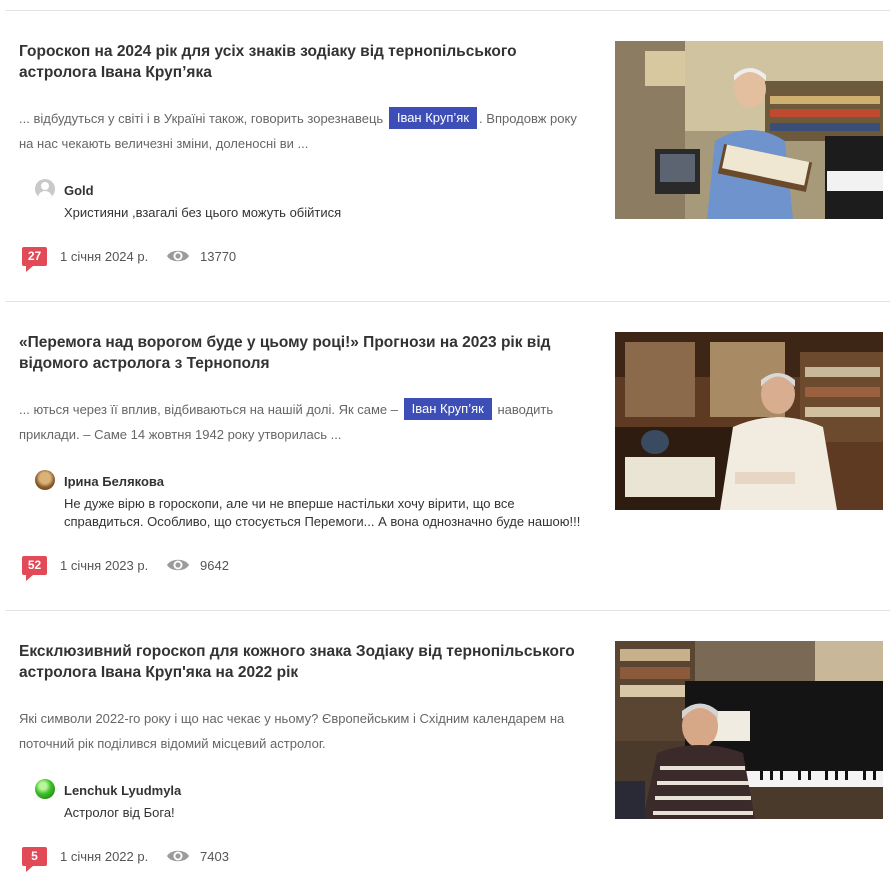 This screenshot has width=890, height=872. Describe the element at coordinates (104, 256) in the screenshot. I see `publish-date: 1 січня 2024 р.` at that location.